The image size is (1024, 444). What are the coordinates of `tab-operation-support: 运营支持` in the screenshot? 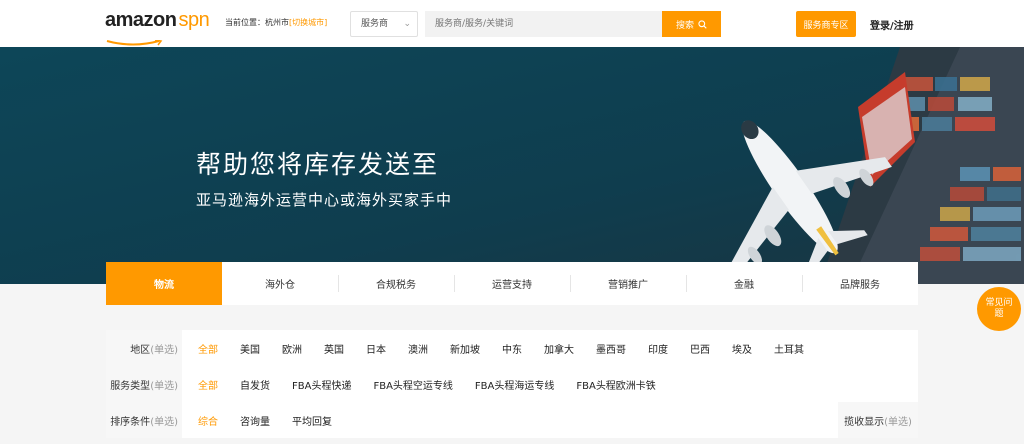 It's located at (512, 283).